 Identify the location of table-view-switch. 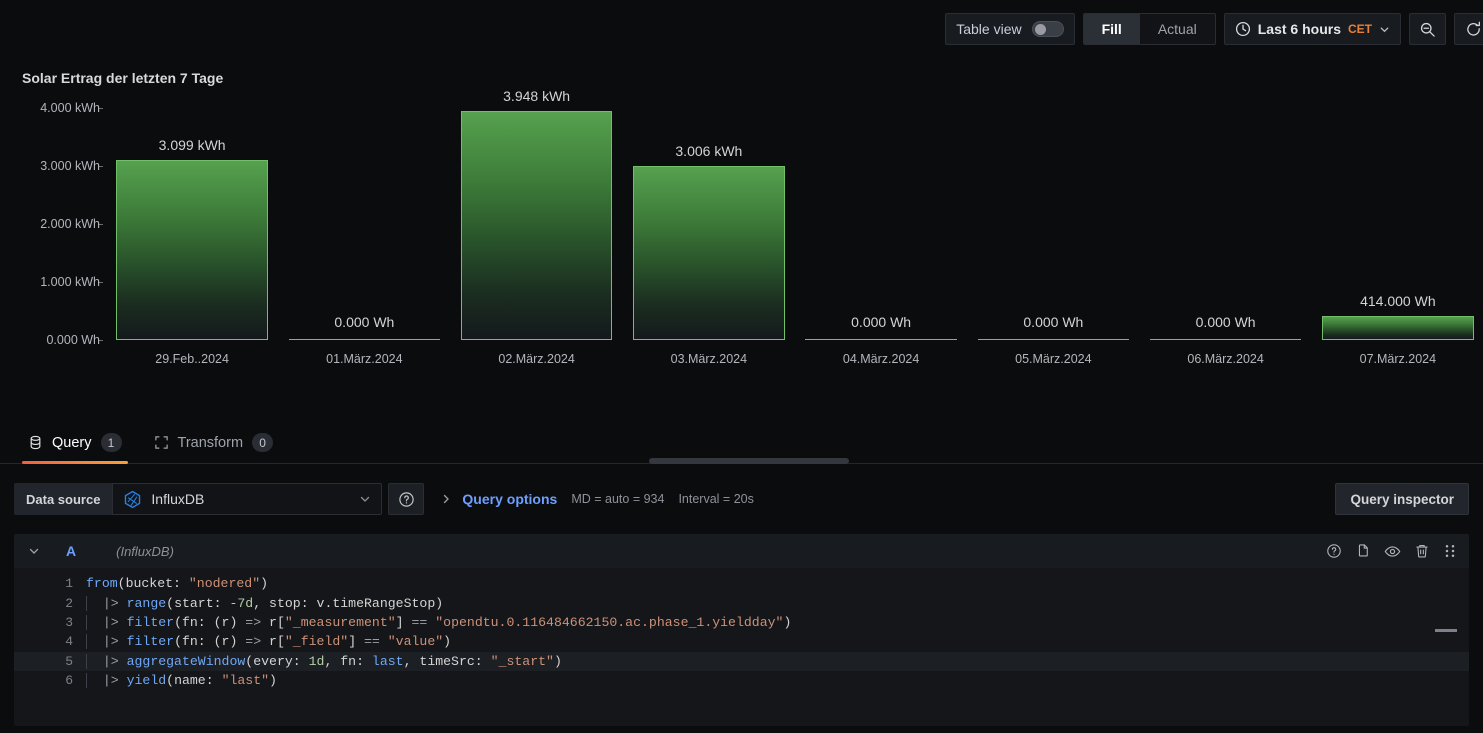
(1047, 29).